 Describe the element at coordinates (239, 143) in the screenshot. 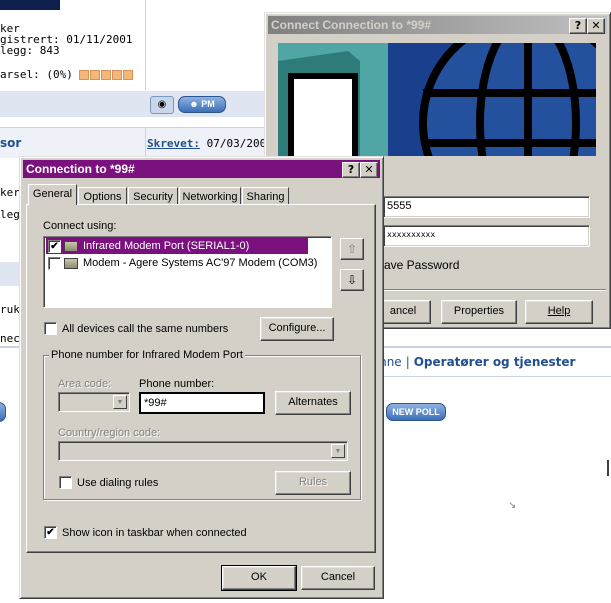

I see `posted-date: 07/03/2005` at that location.